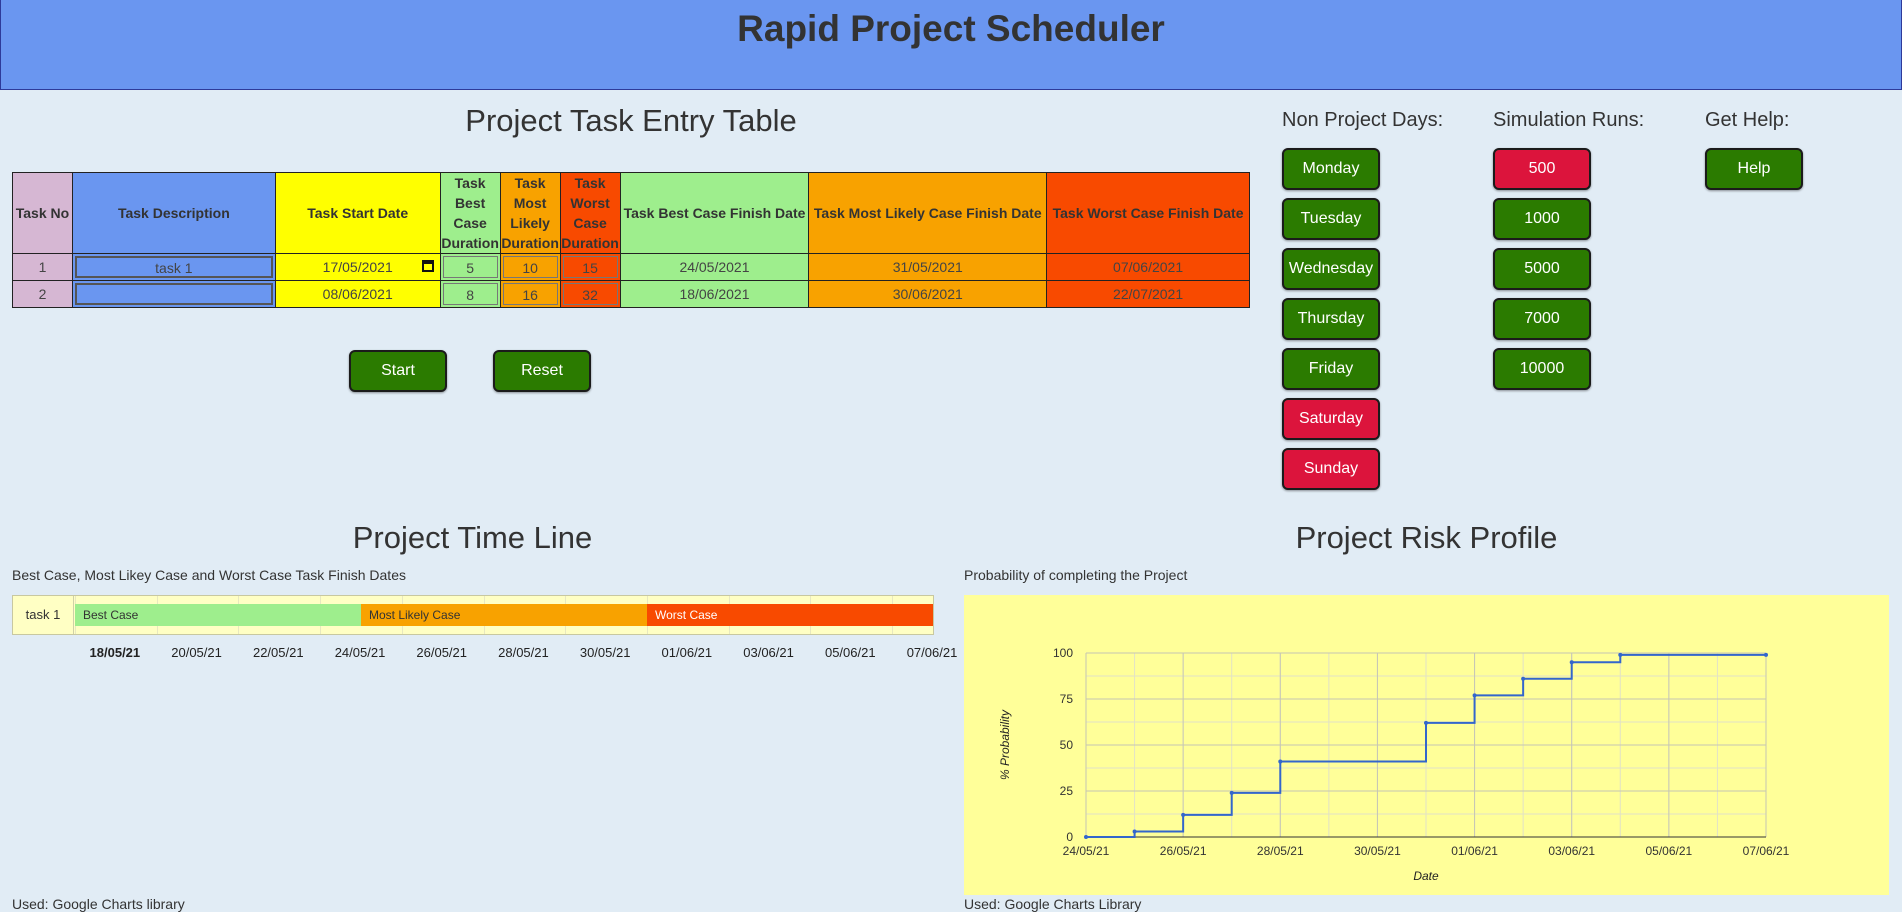 This screenshot has height=912, width=1902. I want to click on best-finish-cell: 24/05/2021, so click(714, 267).